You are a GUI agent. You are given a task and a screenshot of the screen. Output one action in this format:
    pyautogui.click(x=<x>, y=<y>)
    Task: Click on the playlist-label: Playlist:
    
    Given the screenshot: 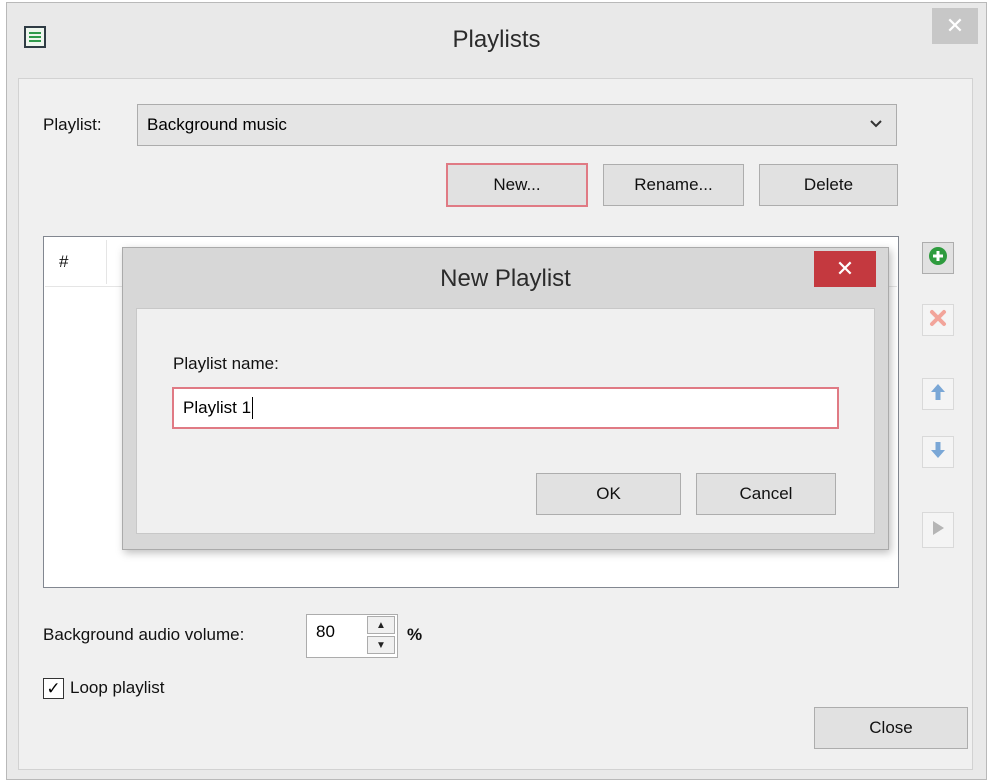 What is the action you would take?
    pyautogui.click(x=72, y=124)
    